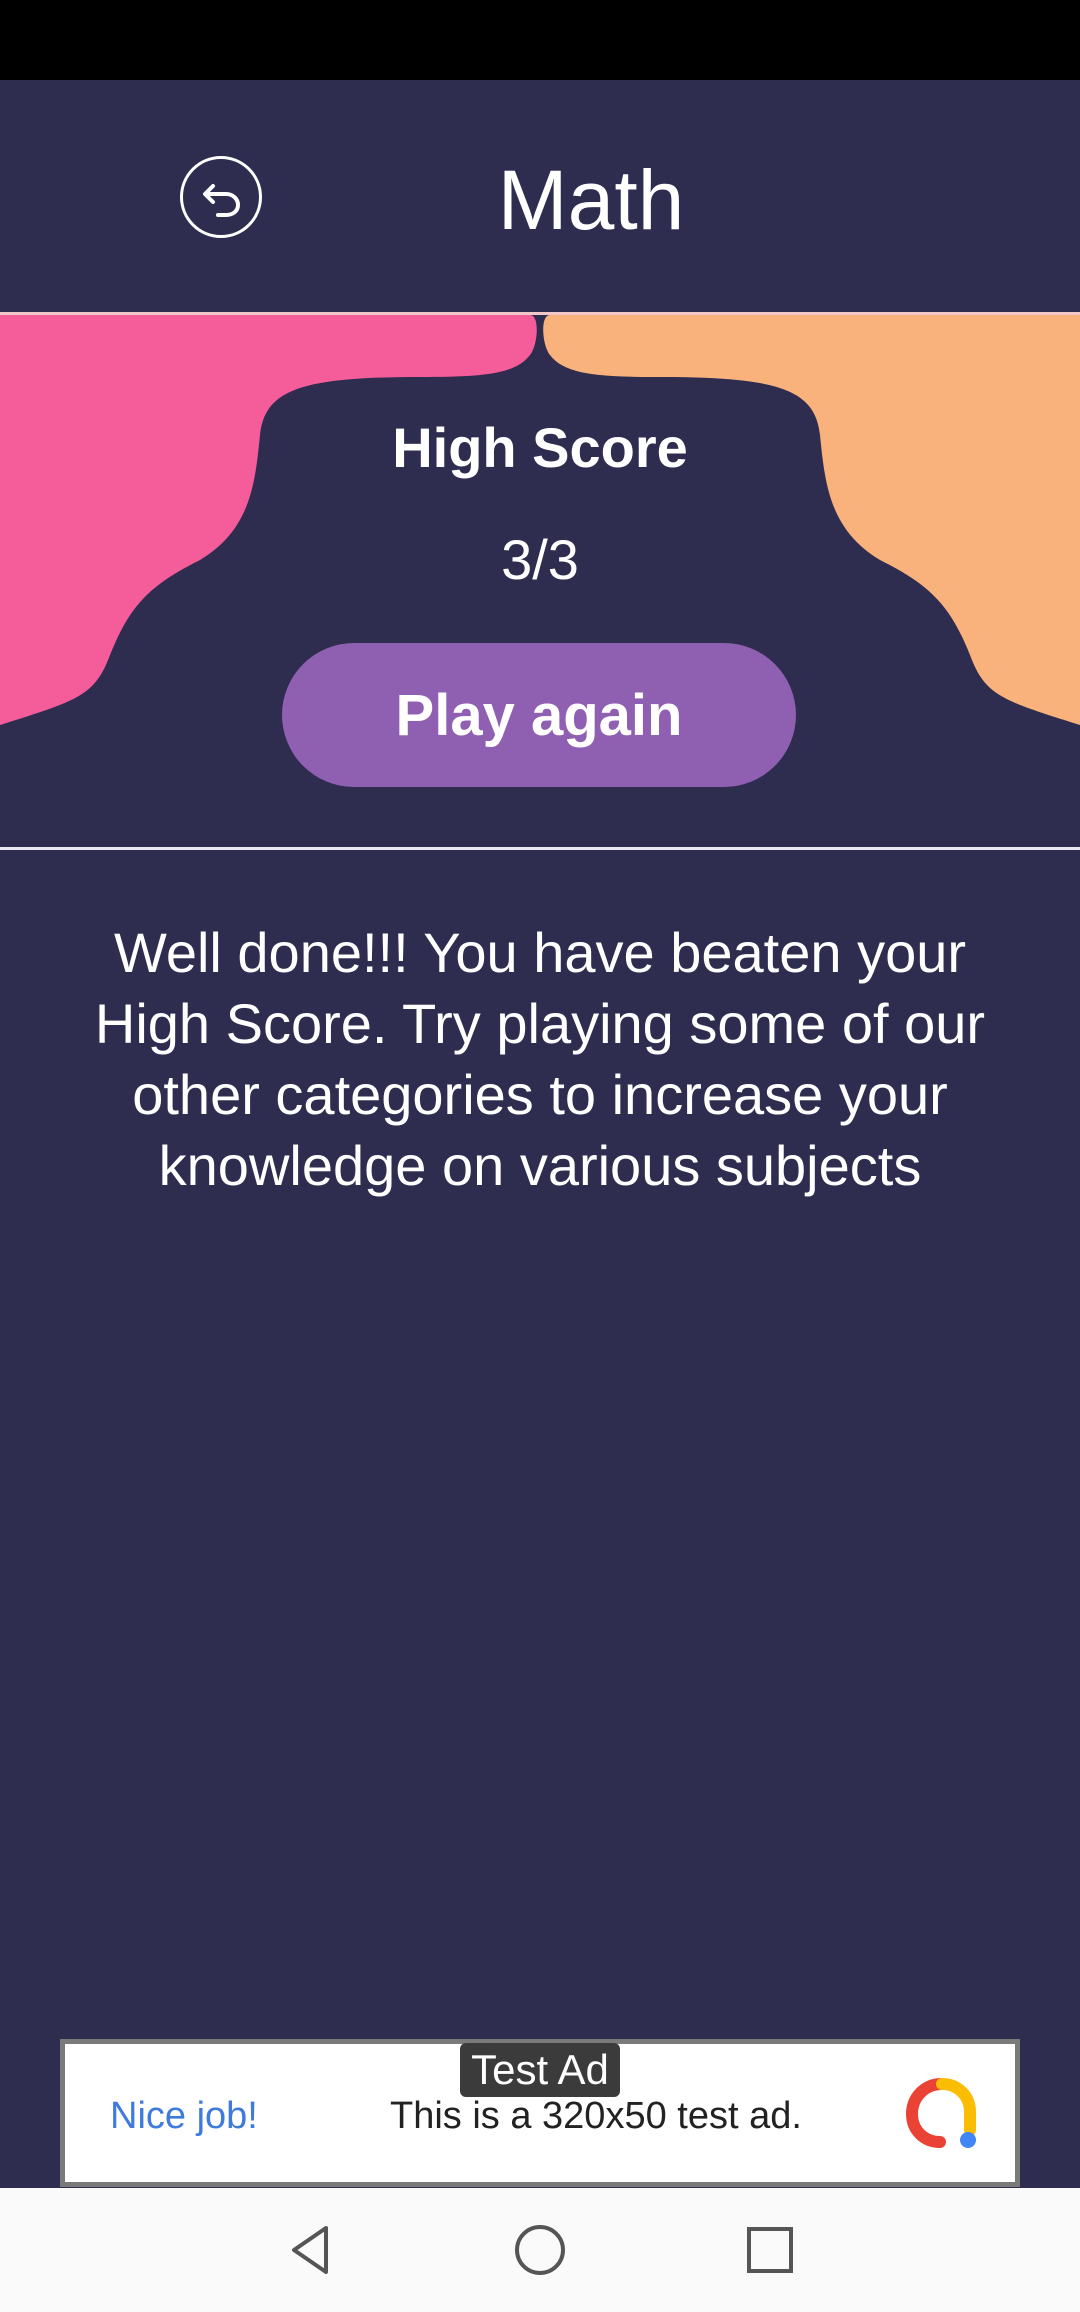 The height and width of the screenshot is (2312, 1080). I want to click on ad-text: This is a 320x50 test ad., so click(596, 2116).